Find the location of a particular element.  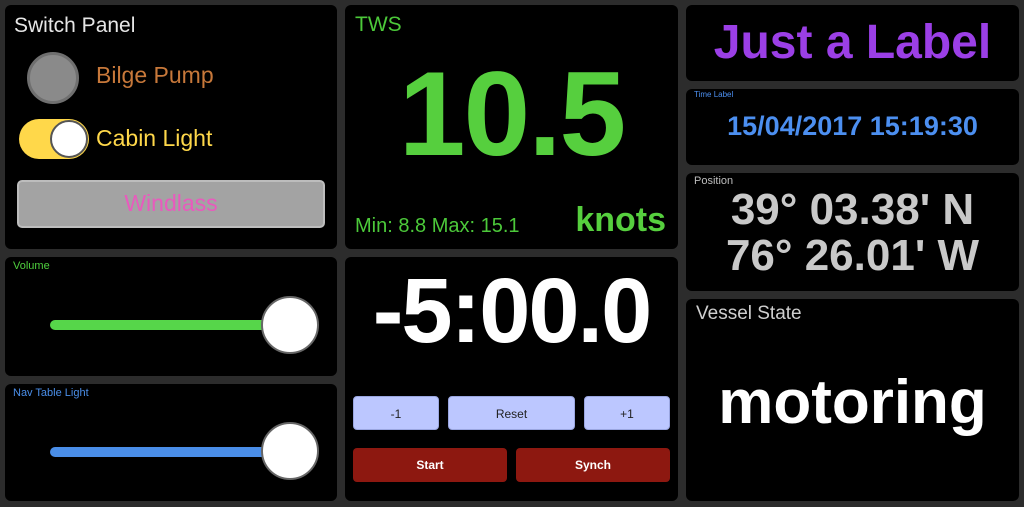

bilge-pump-toggle is located at coordinates (53, 78).